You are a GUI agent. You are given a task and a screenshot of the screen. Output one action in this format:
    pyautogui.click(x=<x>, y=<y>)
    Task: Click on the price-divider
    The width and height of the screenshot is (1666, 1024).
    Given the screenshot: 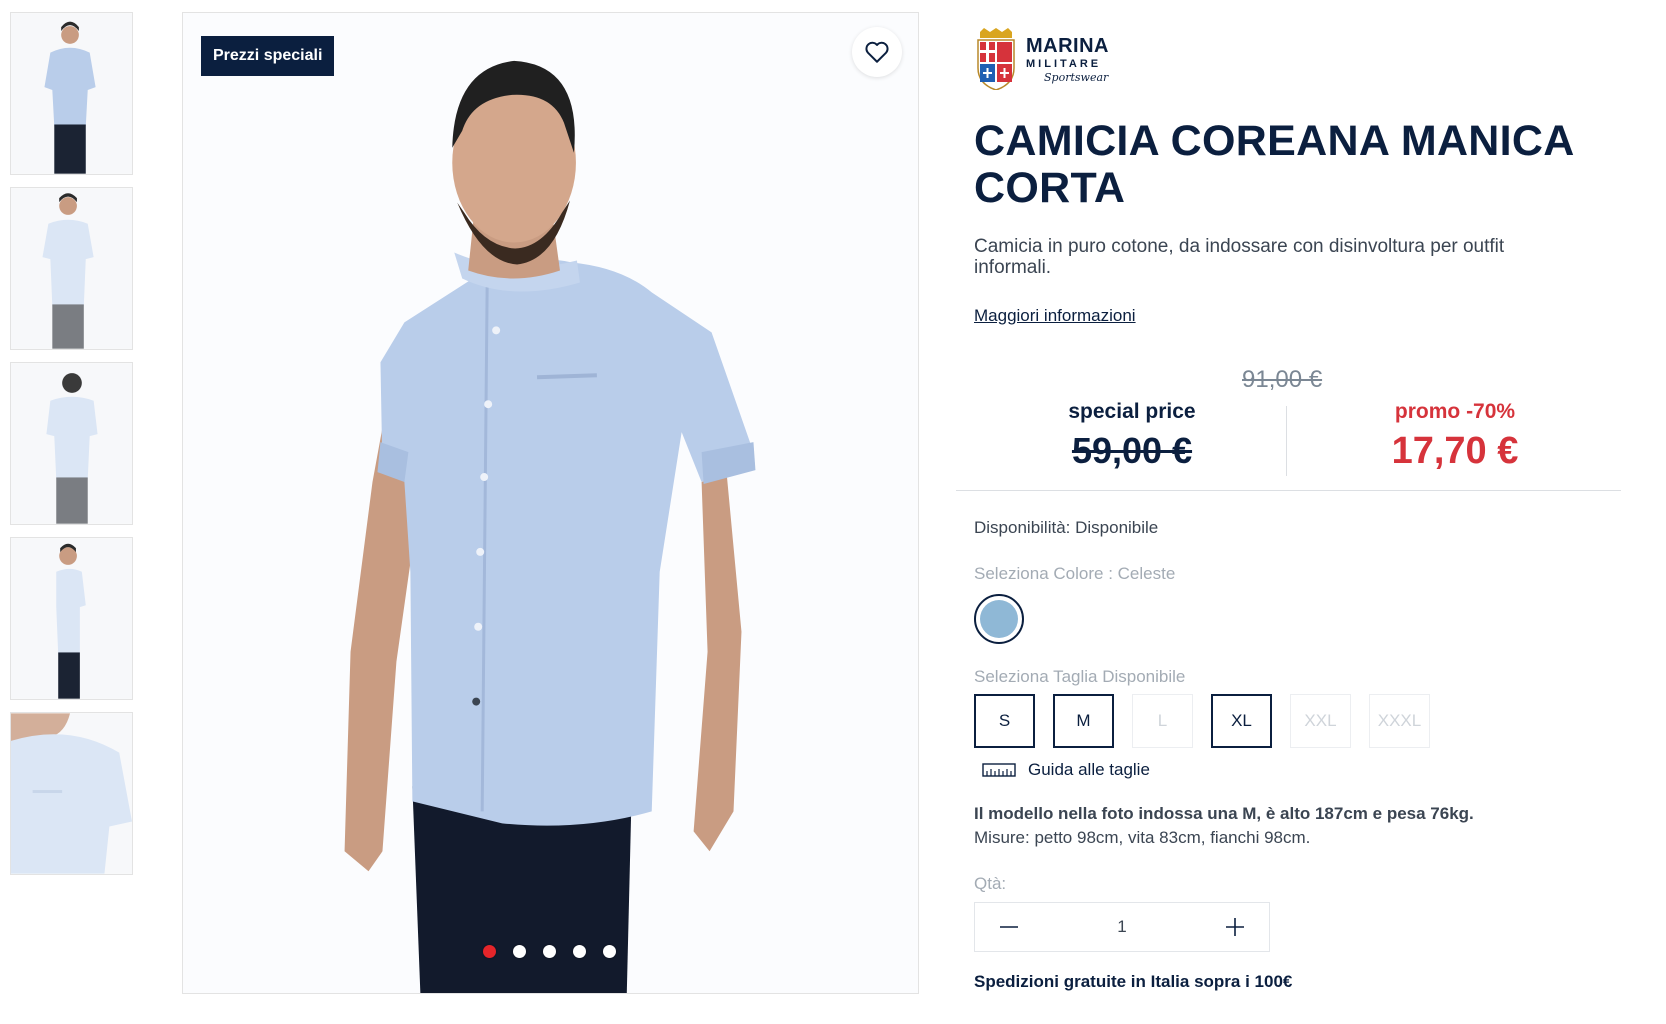 What is the action you would take?
    pyautogui.click(x=1286, y=441)
    